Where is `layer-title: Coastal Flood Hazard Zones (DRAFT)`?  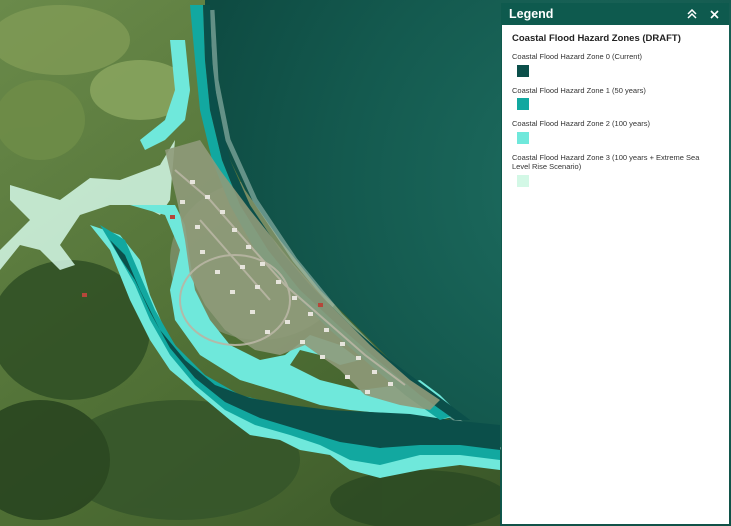
layer-title: Coastal Flood Hazard Zones (DRAFT) is located at coordinates (596, 38).